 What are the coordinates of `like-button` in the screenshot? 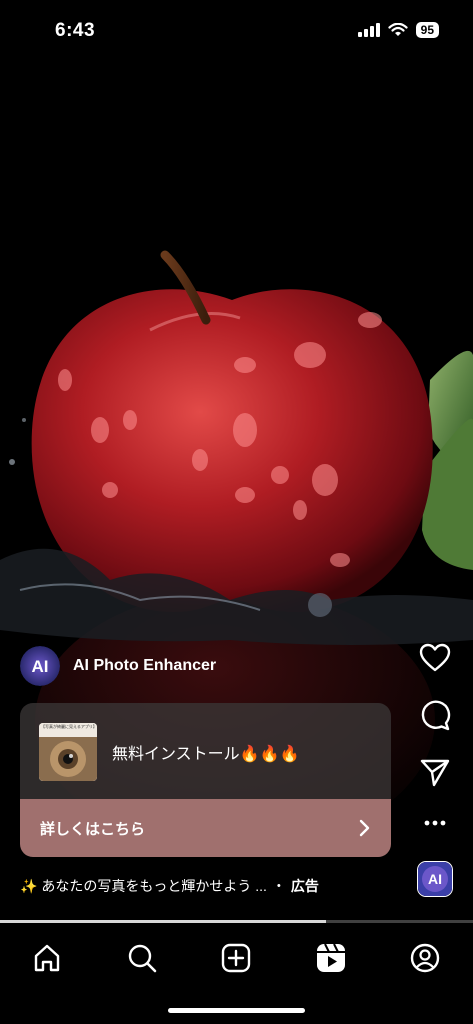 It's located at (435, 658).